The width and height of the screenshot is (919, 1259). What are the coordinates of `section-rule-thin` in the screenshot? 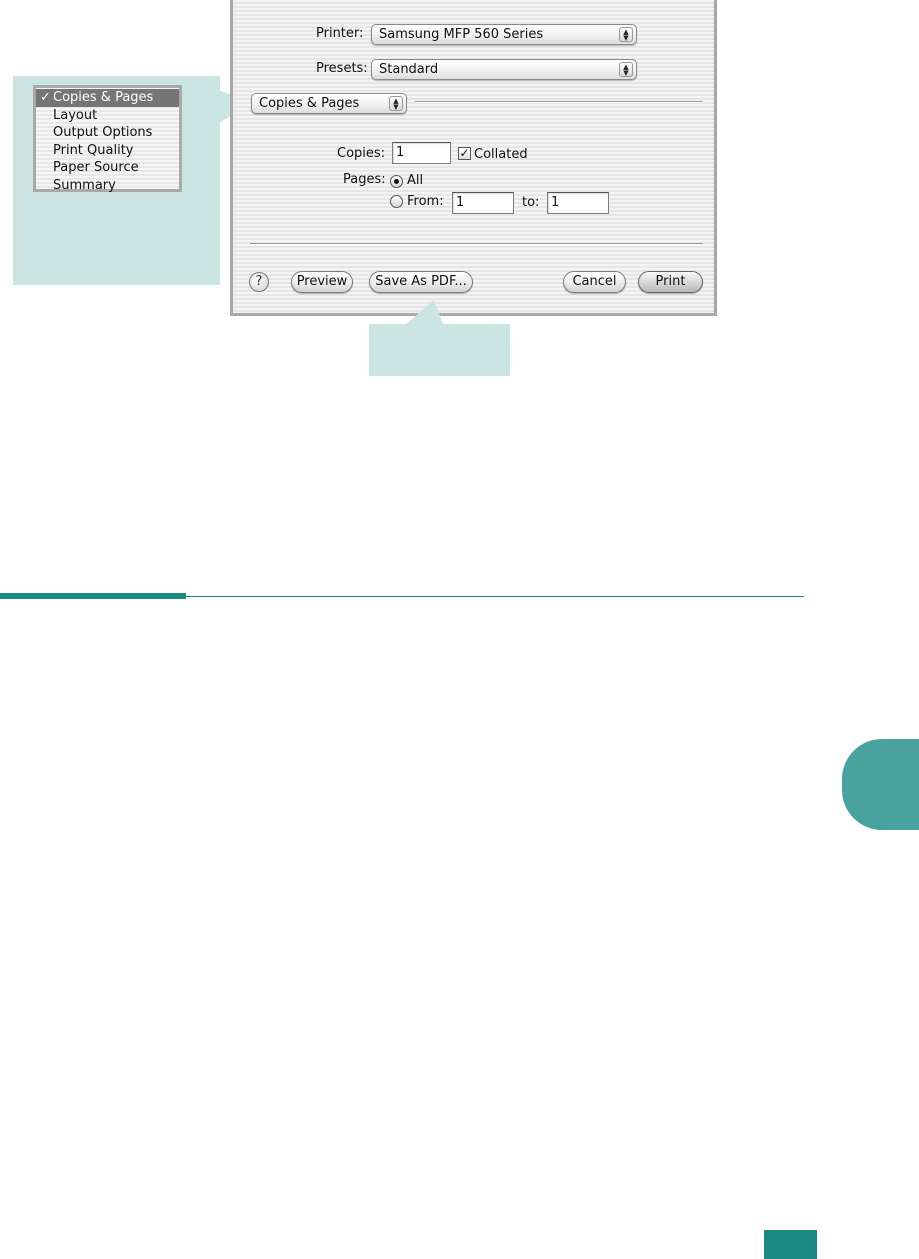 It's located at (495, 596).